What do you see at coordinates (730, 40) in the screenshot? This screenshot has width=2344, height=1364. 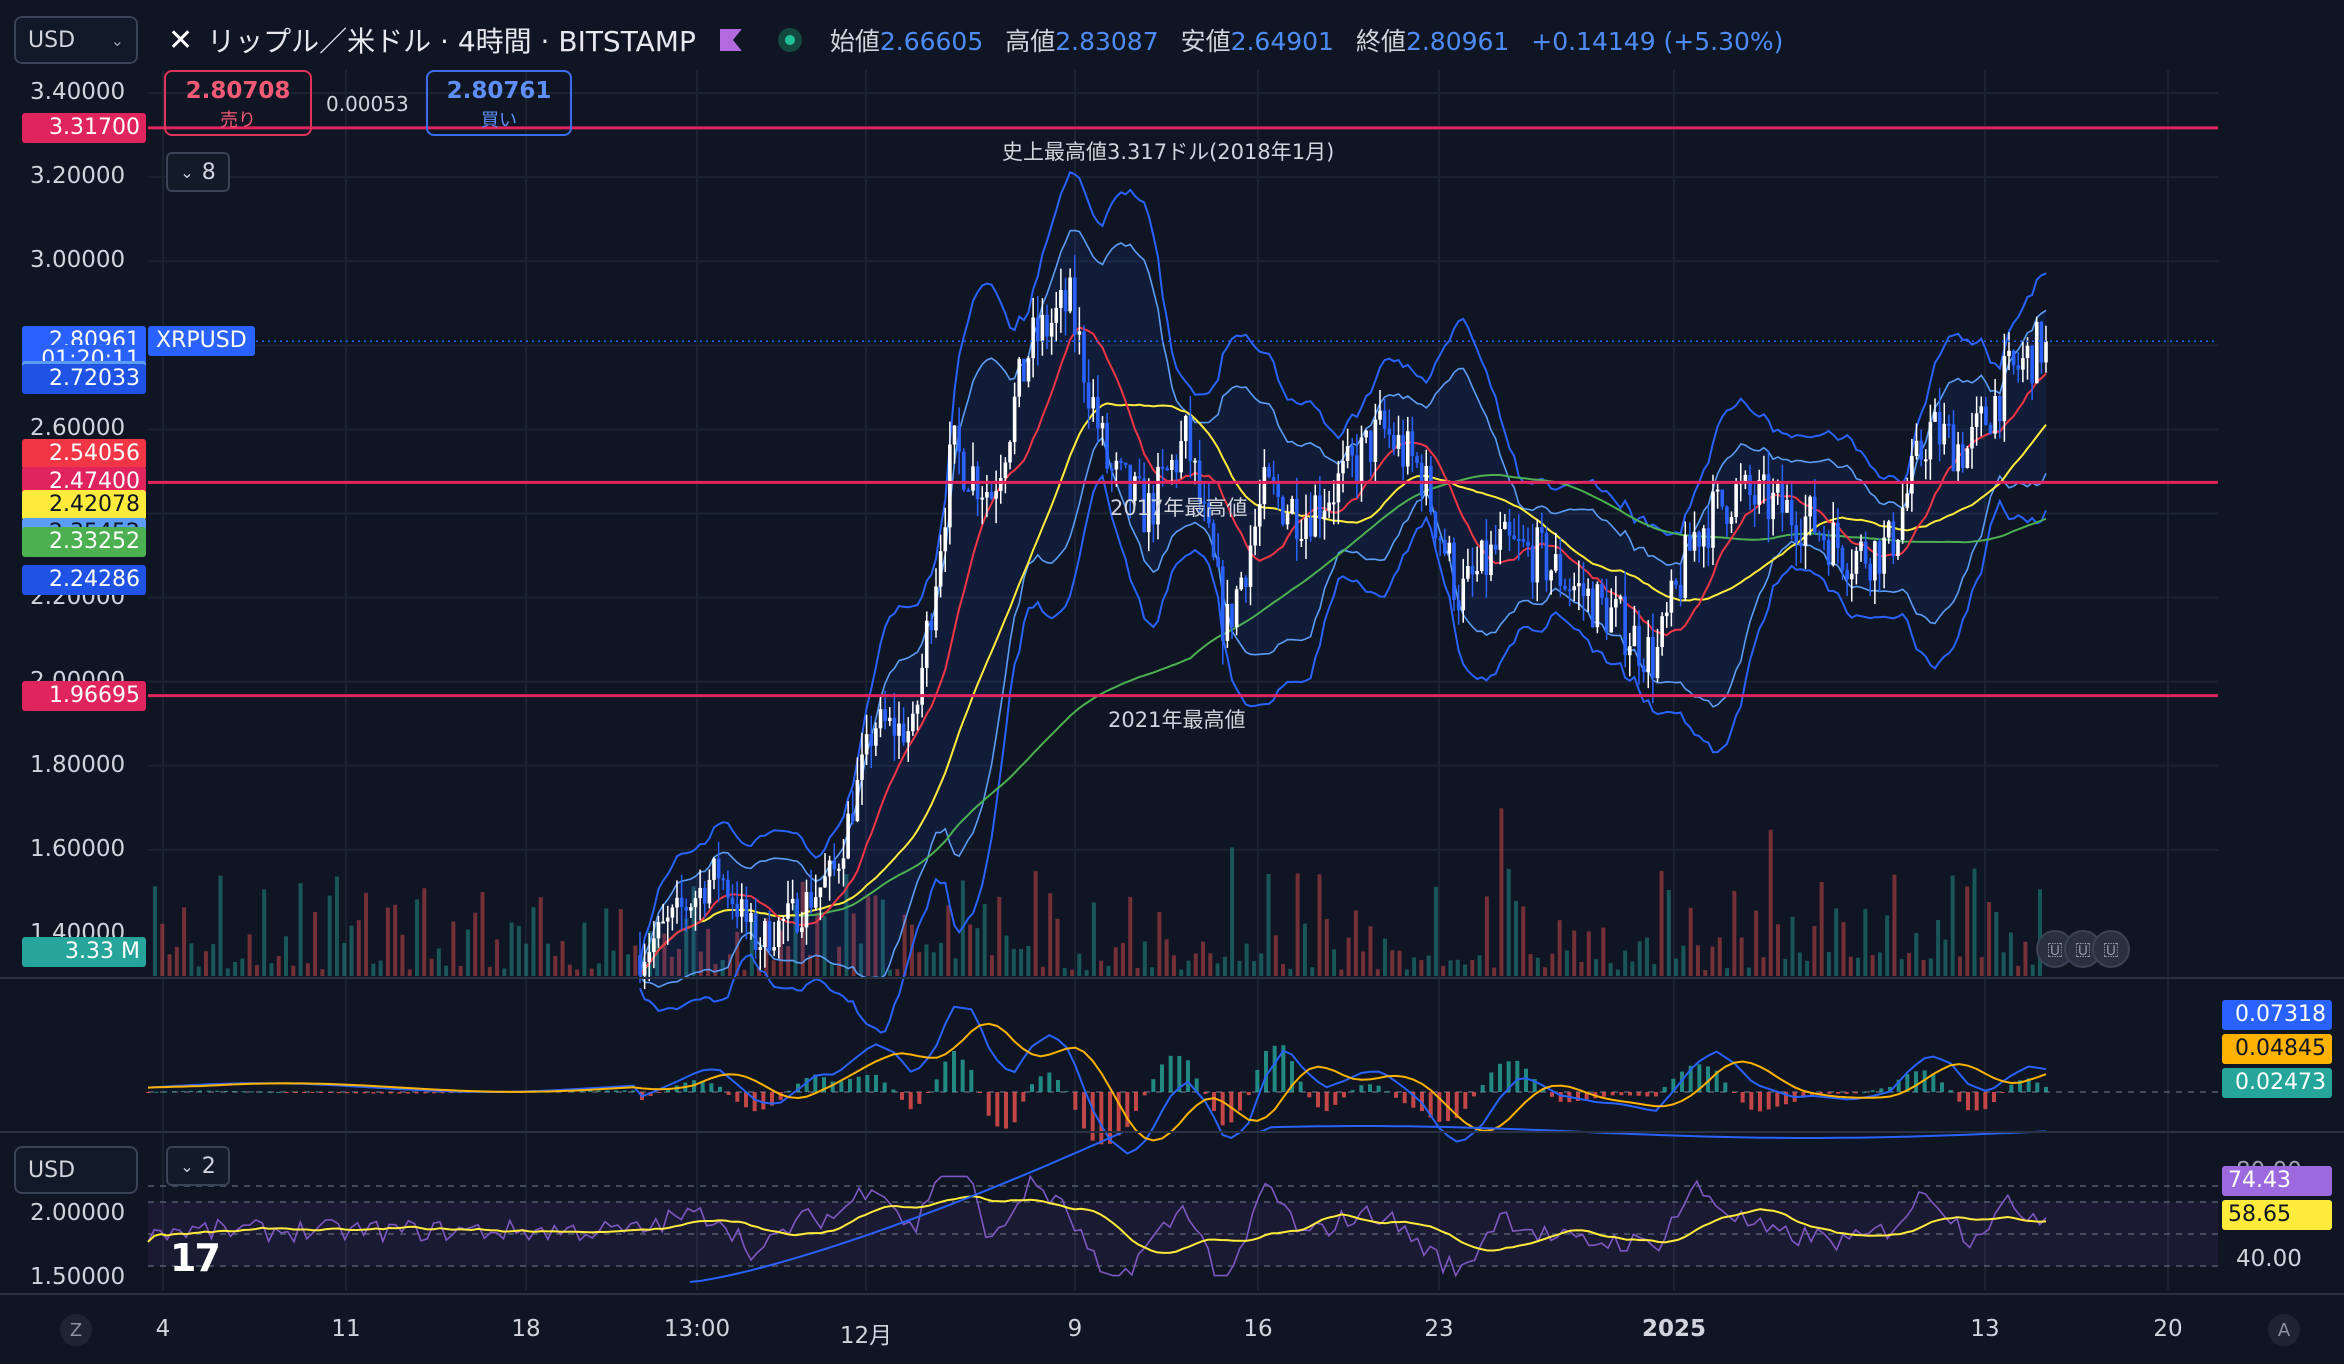 I see `flag-icon` at bounding box center [730, 40].